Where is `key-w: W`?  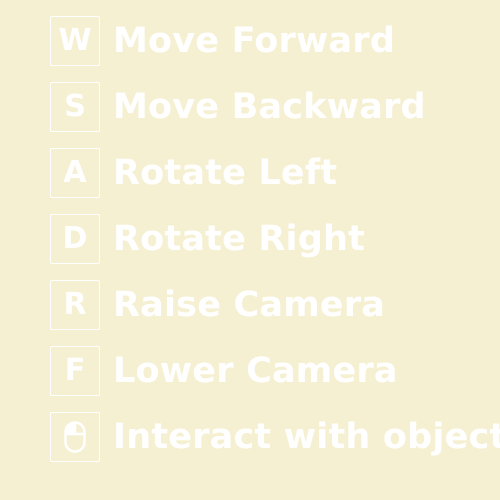 key-w: W is located at coordinates (75, 41).